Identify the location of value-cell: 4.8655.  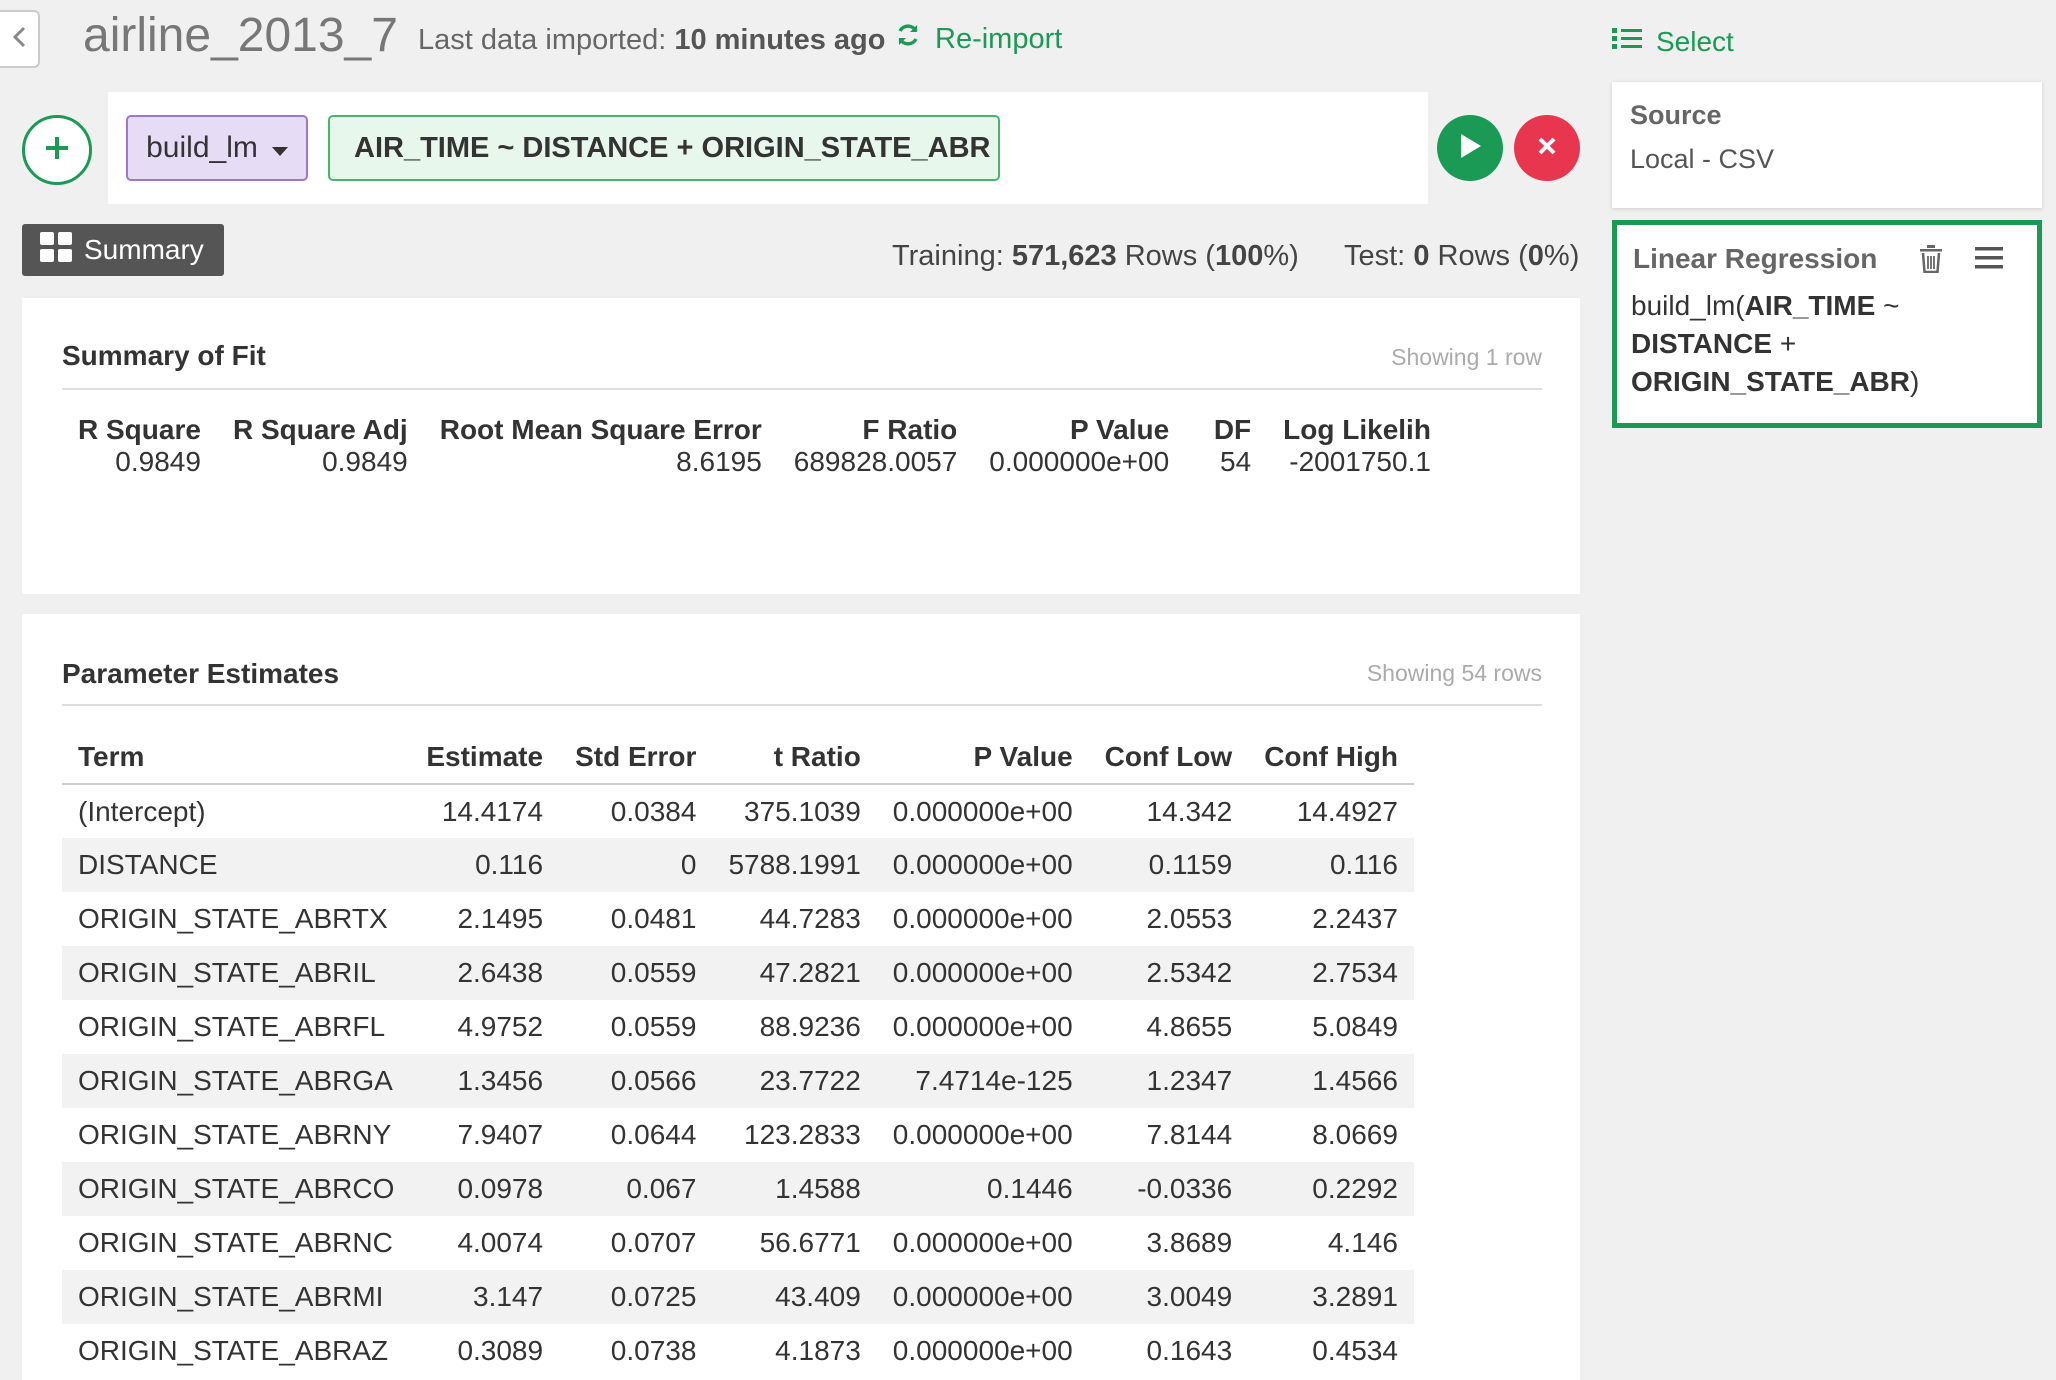
(1189, 1026).